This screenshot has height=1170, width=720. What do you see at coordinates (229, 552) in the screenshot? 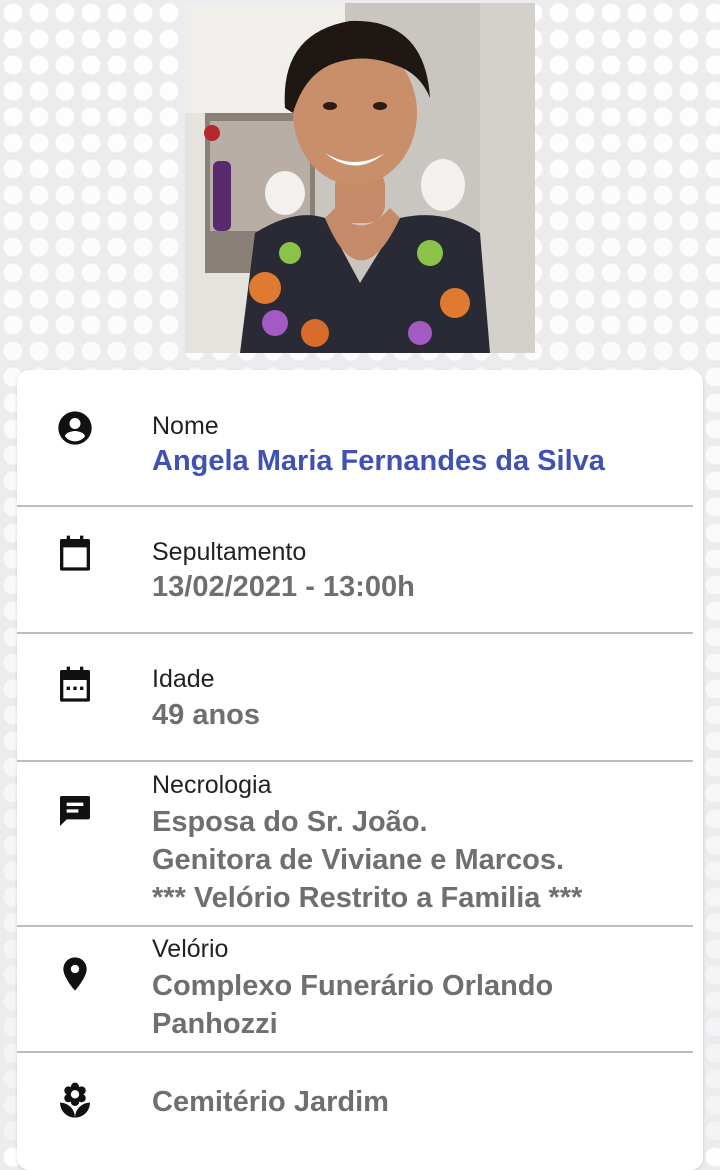
I see `sepultamento-label: Sepultamento` at bounding box center [229, 552].